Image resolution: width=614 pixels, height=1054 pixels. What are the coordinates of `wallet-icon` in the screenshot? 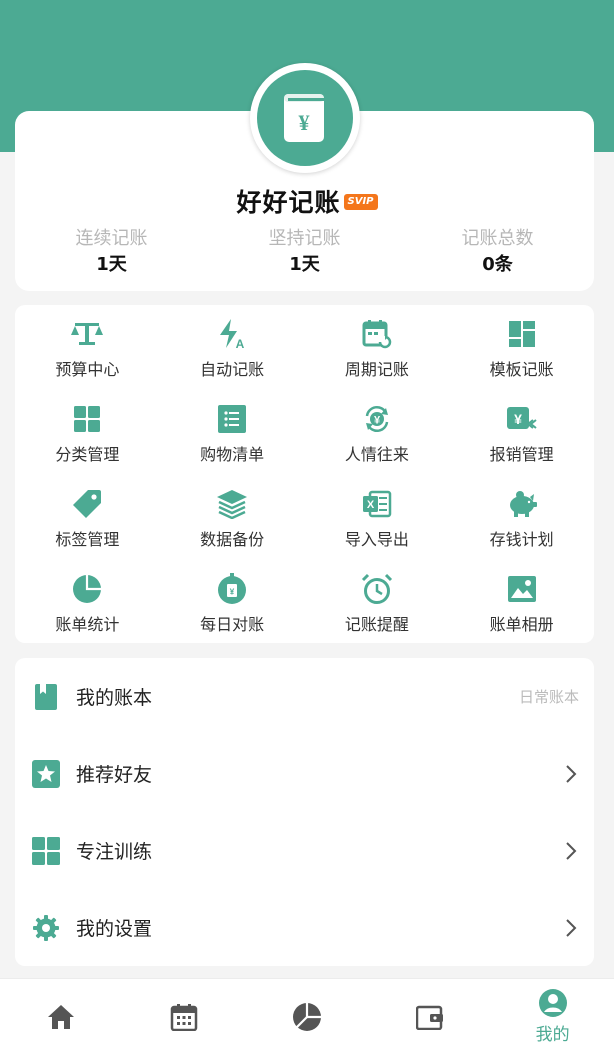 It's located at (430, 1017).